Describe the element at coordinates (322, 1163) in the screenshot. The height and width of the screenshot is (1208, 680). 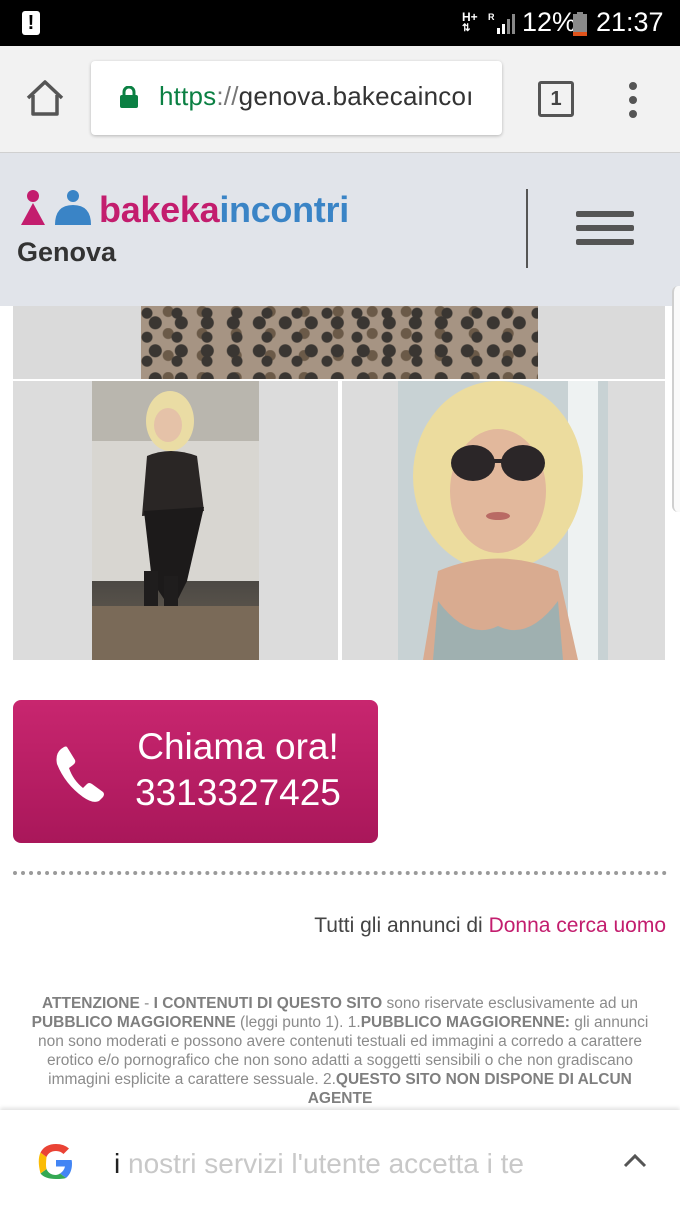
I see `google-text-rest: nostri servizi l'utente accetta i te` at that location.